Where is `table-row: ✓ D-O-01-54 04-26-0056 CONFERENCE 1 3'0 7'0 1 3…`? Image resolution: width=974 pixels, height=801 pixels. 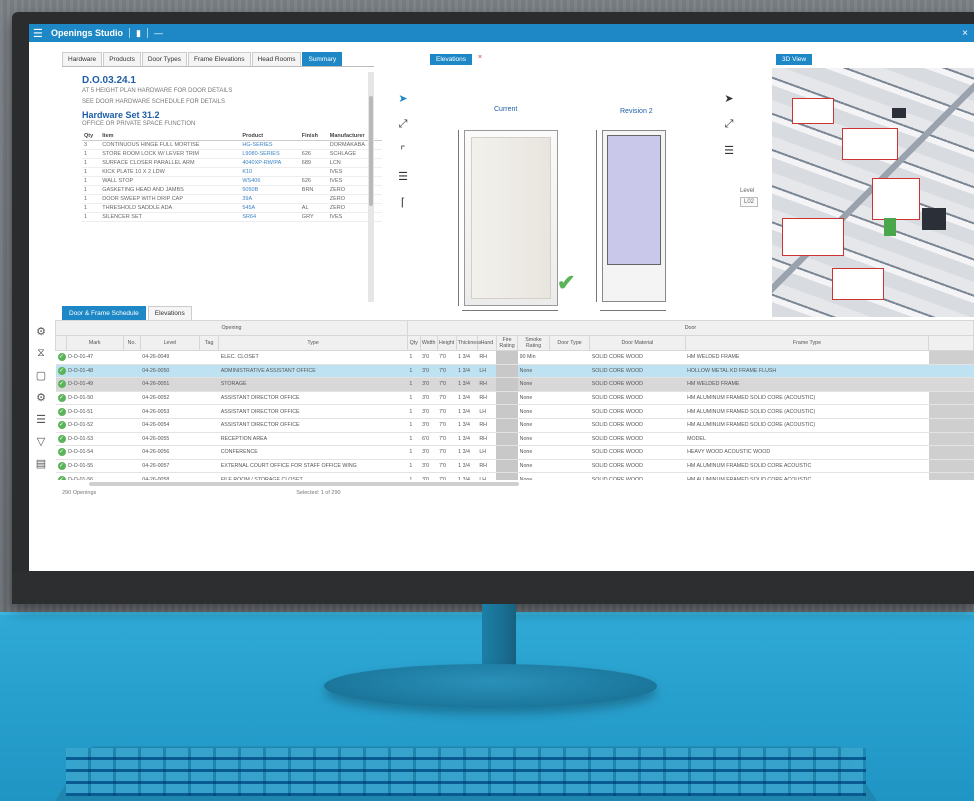
table-row: ✓ D-O-01-54 04-26-0056 CONFERENCE 1 3'0 7'0 1 3… is located at coordinates (514, 452).